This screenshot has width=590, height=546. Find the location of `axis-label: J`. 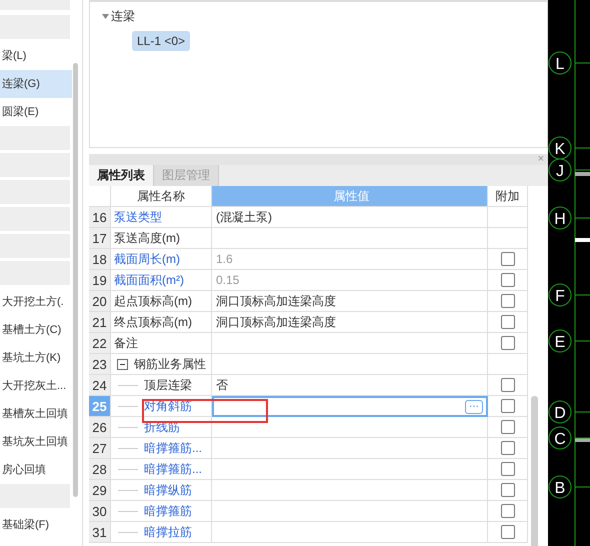

axis-label: J is located at coordinates (560, 171).